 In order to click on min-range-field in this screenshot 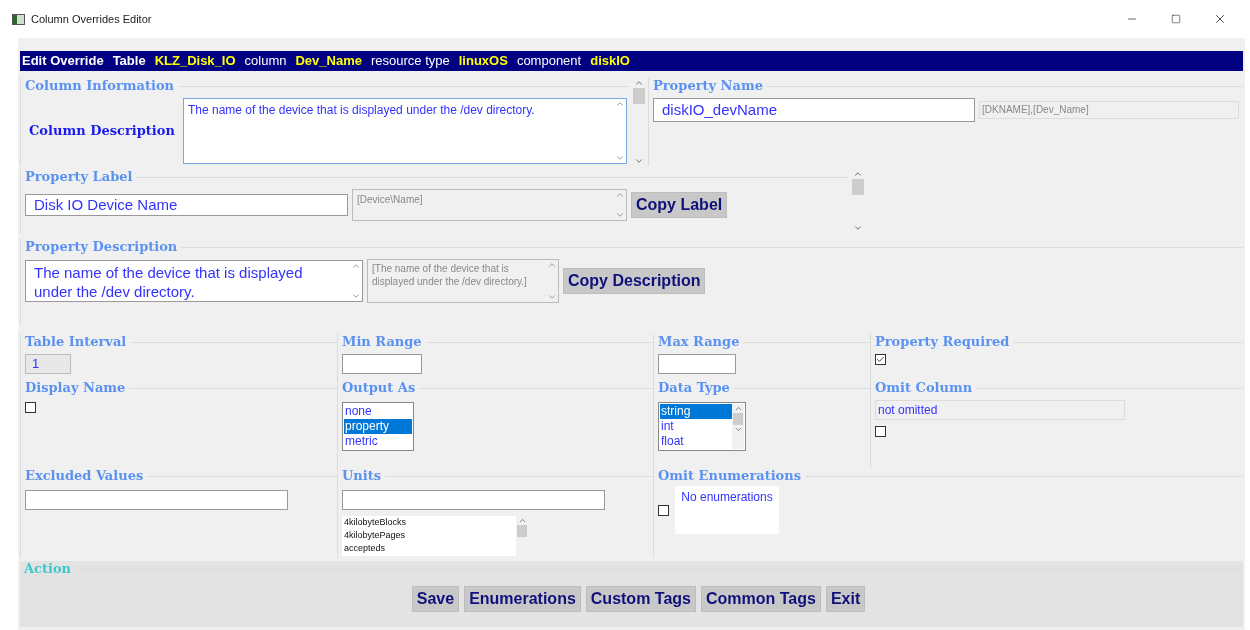, I will do `click(382, 364)`.